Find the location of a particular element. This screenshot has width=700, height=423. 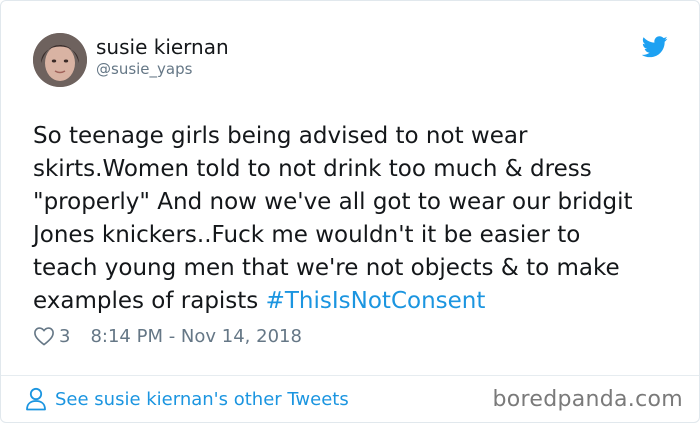

avatar is located at coordinates (60, 60).